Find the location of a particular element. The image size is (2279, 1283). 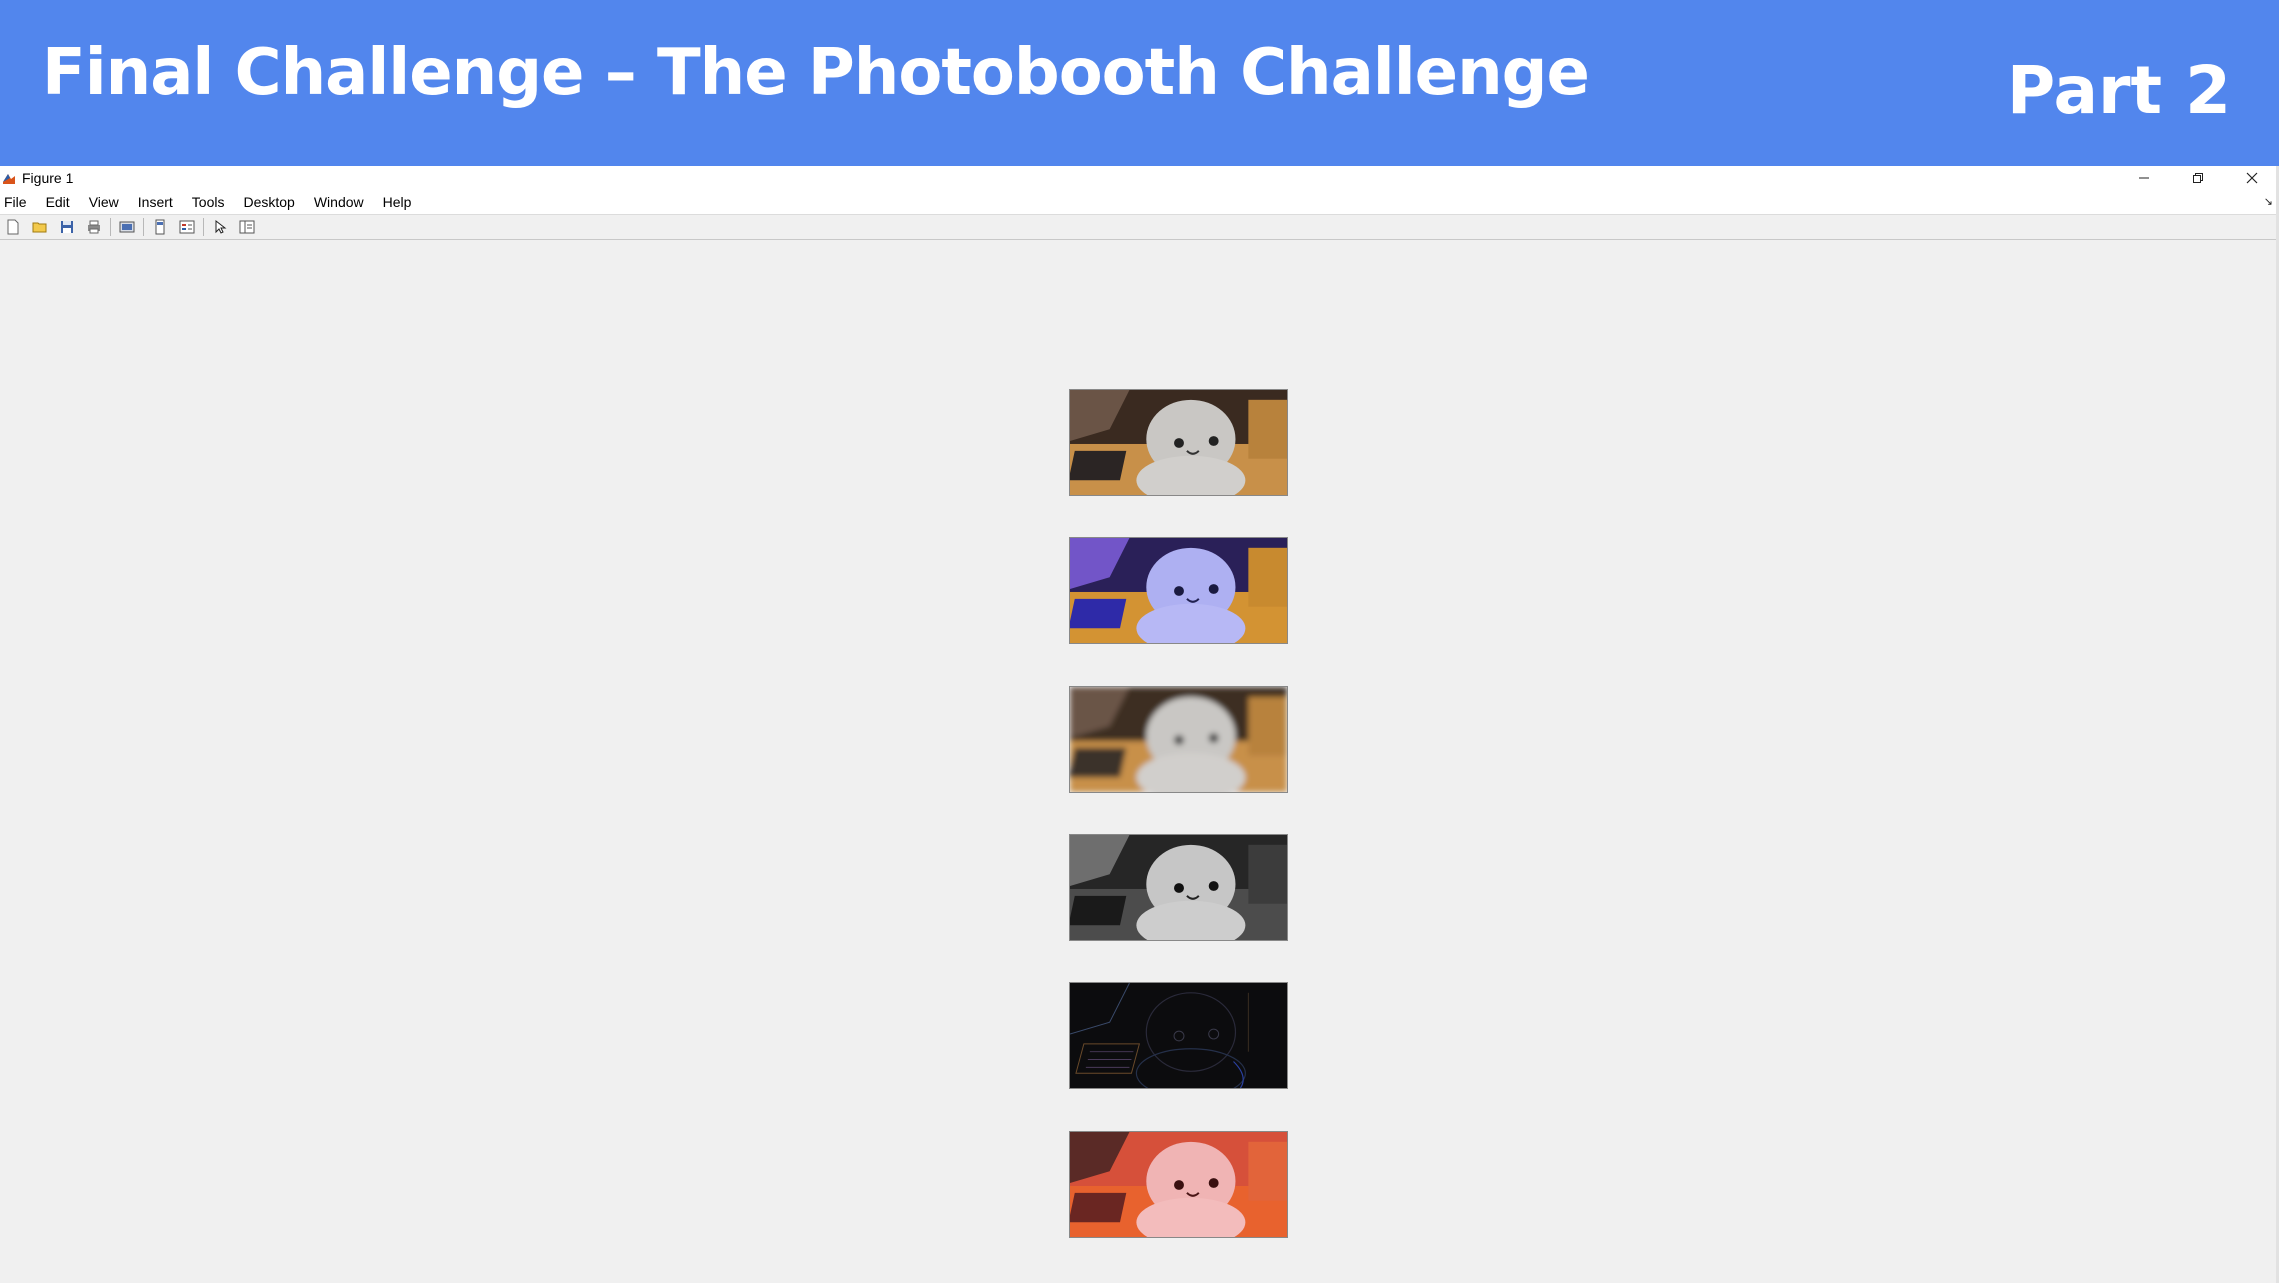

close-icon is located at coordinates (2252, 178).